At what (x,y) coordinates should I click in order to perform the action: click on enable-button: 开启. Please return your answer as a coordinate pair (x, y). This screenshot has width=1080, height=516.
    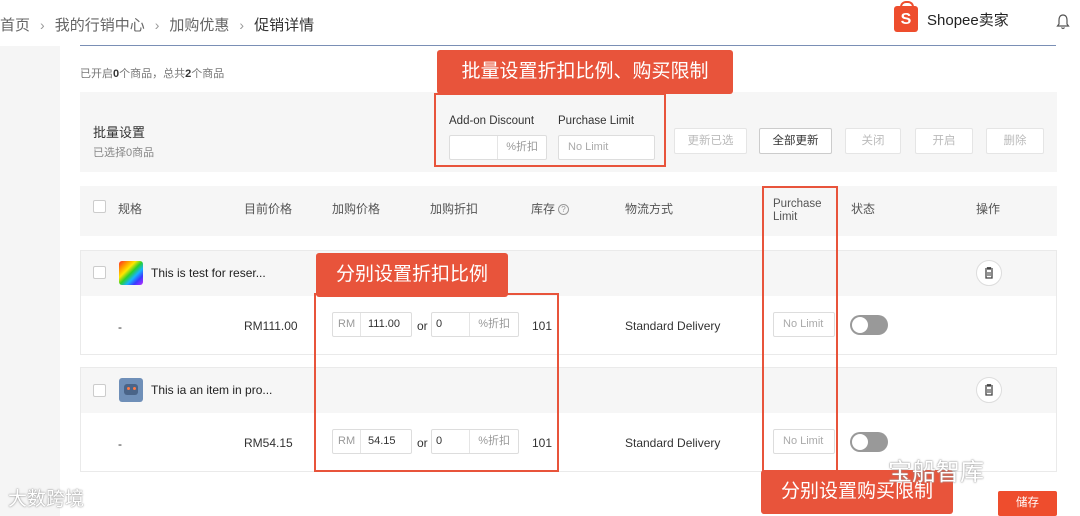
    Looking at the image, I should click on (944, 141).